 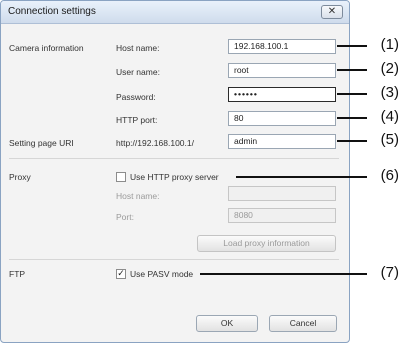 What do you see at coordinates (389, 272) in the screenshot?
I see `callout-7: (7)` at bounding box center [389, 272].